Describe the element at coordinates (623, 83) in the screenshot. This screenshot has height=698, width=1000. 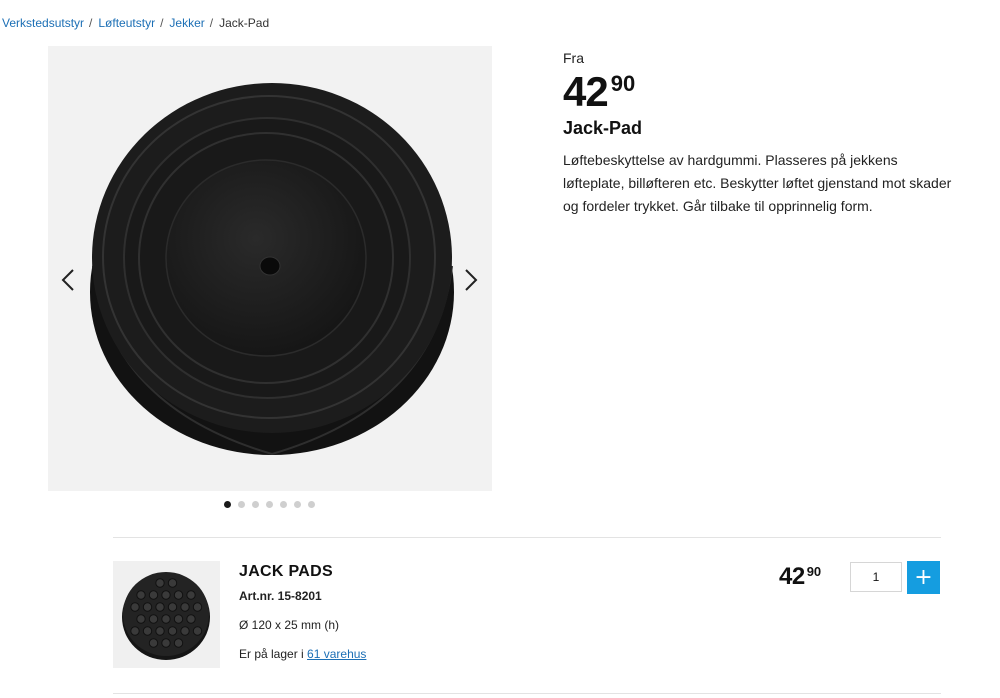
I see `price-ore: 90` at that location.